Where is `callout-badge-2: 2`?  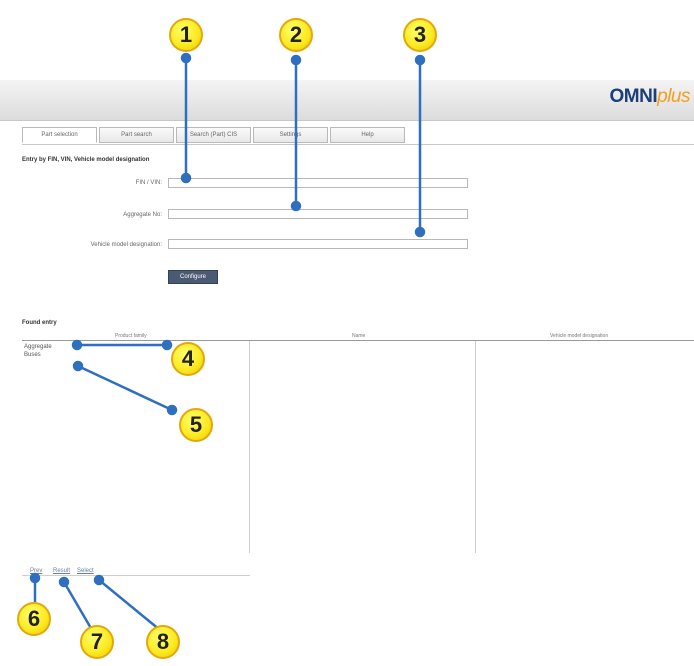 callout-badge-2: 2 is located at coordinates (296, 35).